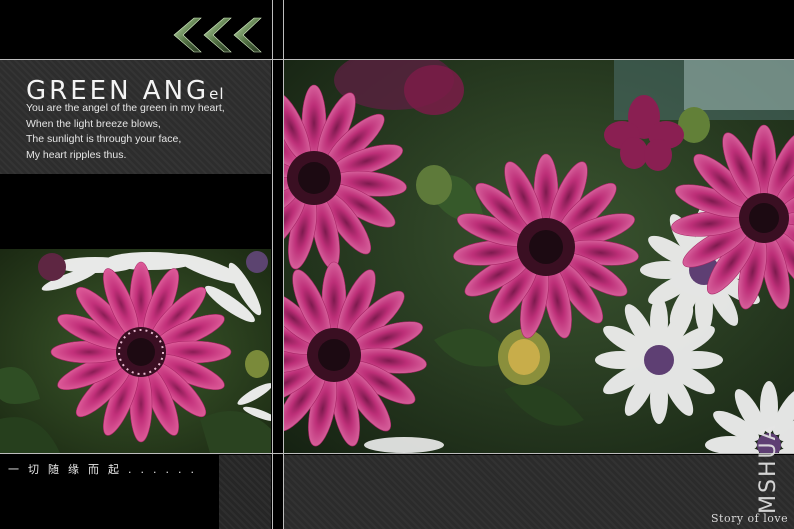  Describe the element at coordinates (76, 154) in the screenshot. I see `poem-line: My heart ripples thus.` at that location.